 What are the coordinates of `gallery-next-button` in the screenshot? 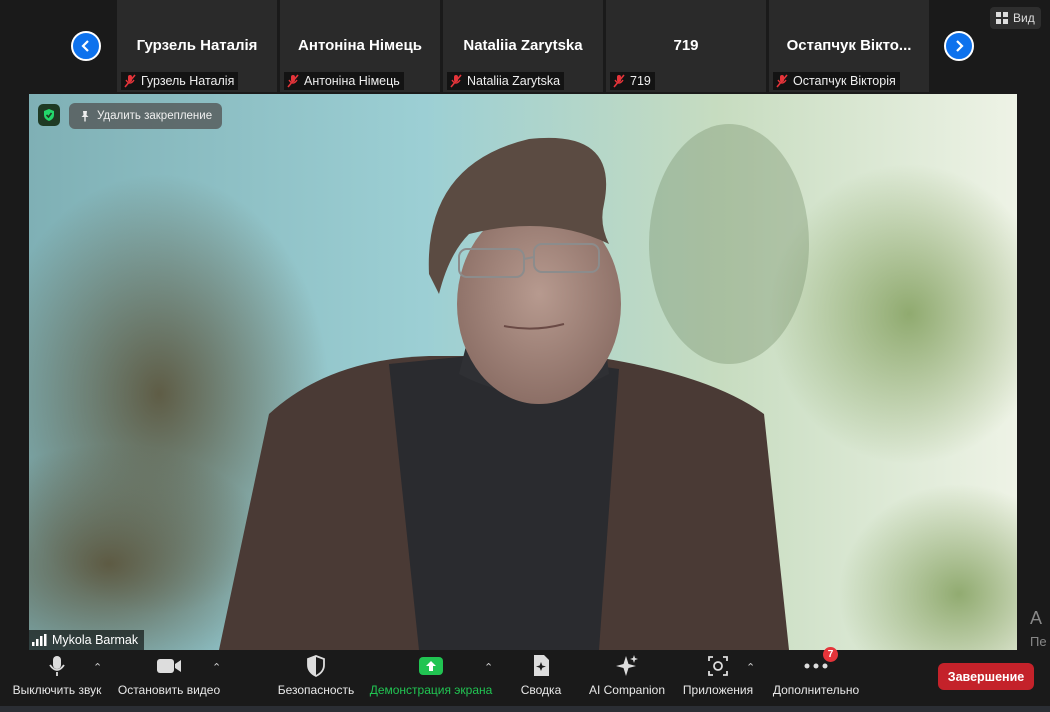 It's located at (959, 46).